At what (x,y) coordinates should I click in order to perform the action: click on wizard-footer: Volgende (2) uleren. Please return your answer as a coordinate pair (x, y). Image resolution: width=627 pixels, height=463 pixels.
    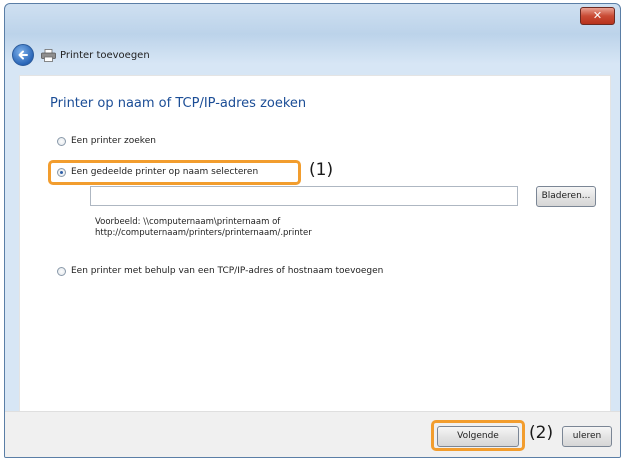
    Looking at the image, I should click on (312, 434).